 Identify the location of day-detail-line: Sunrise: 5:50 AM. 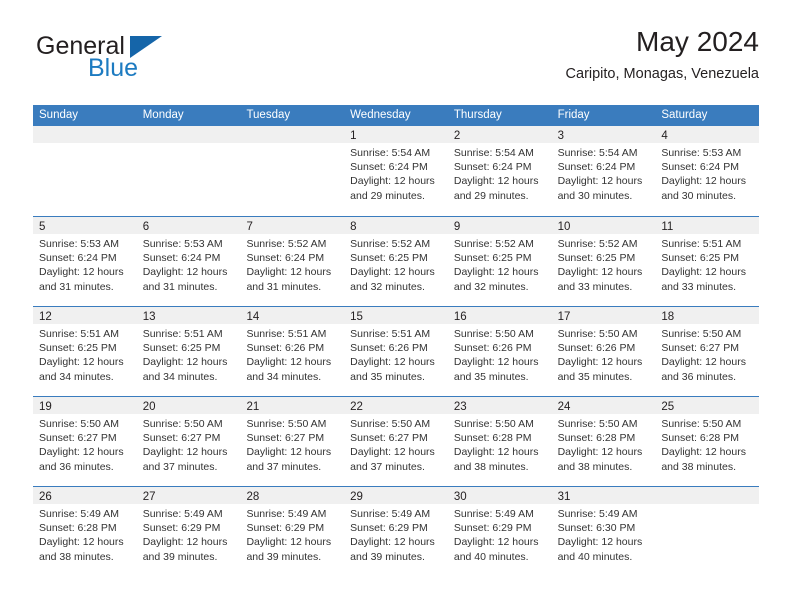
(182, 424).